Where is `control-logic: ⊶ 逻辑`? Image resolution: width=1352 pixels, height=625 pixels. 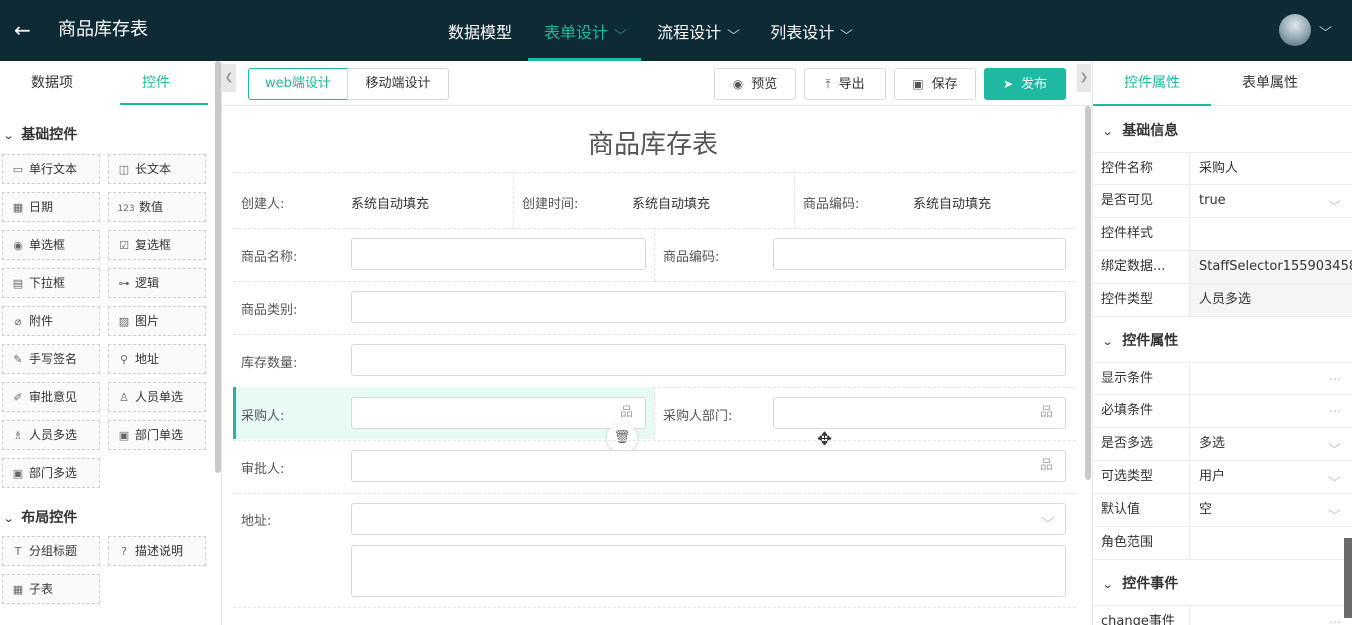 control-logic: ⊶ 逻辑 is located at coordinates (157, 283).